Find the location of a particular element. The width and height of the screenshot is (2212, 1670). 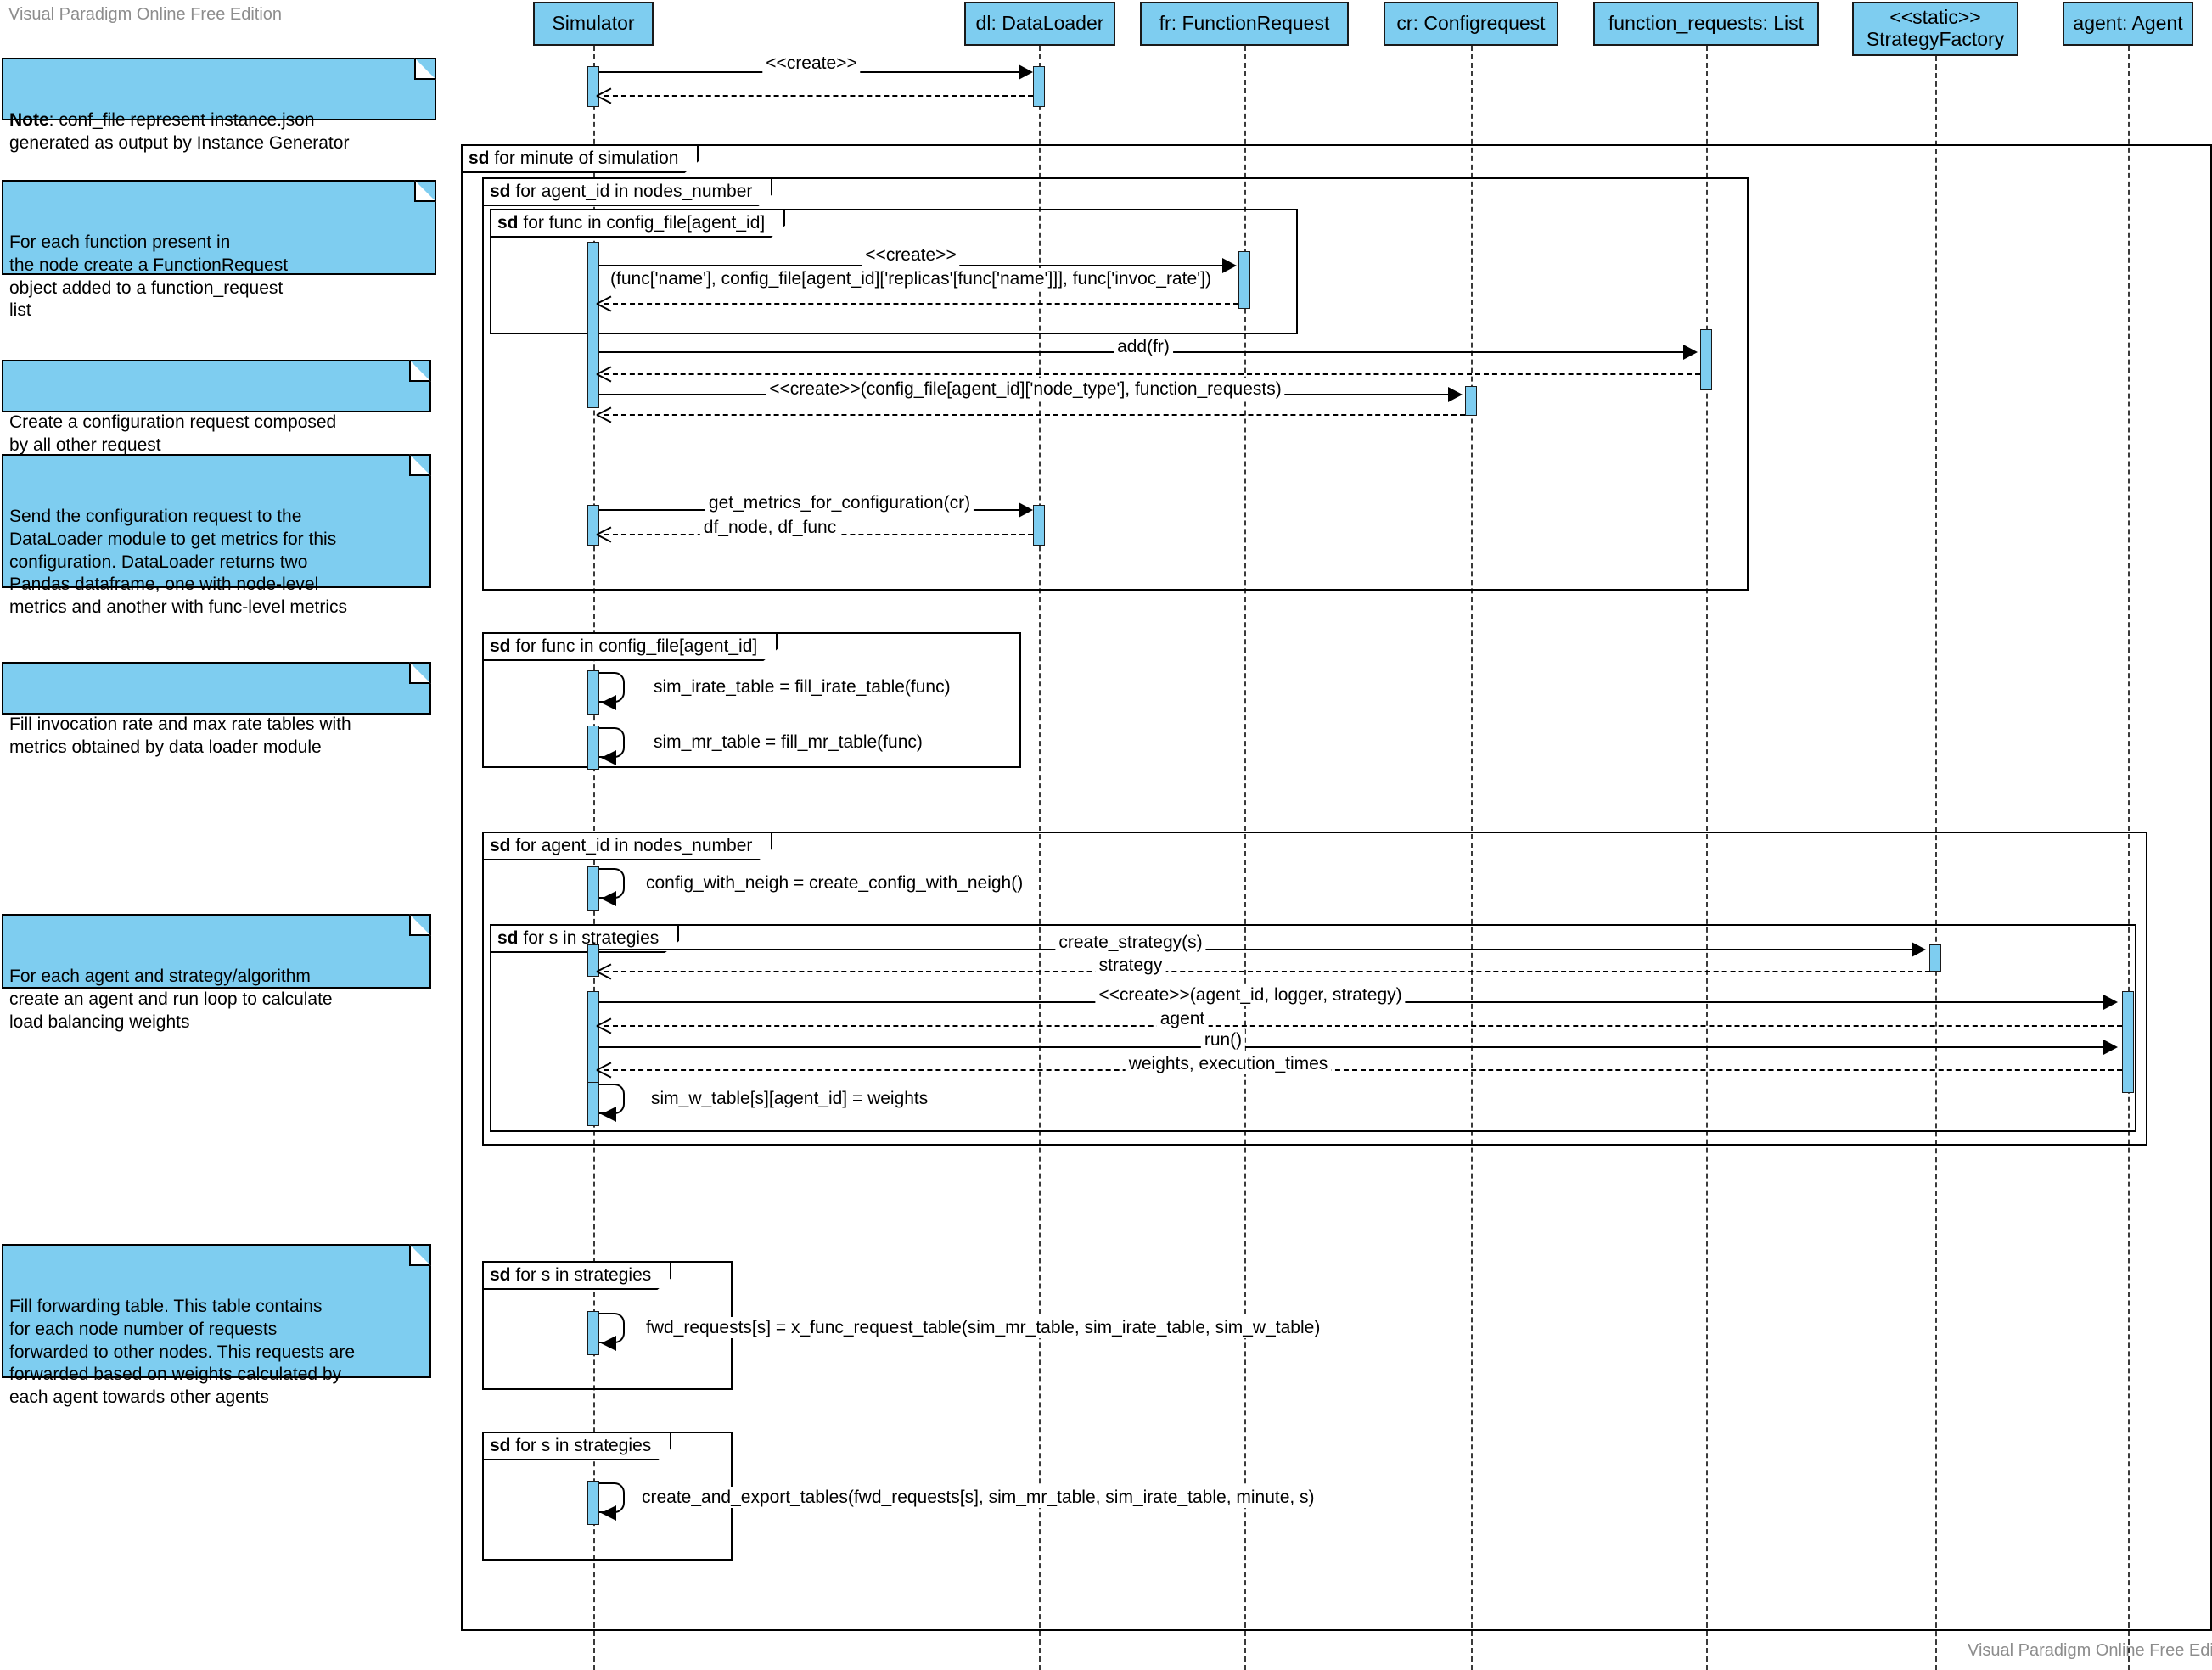

frag-text: for agent_id in nodes_number is located at coordinates (634, 845).